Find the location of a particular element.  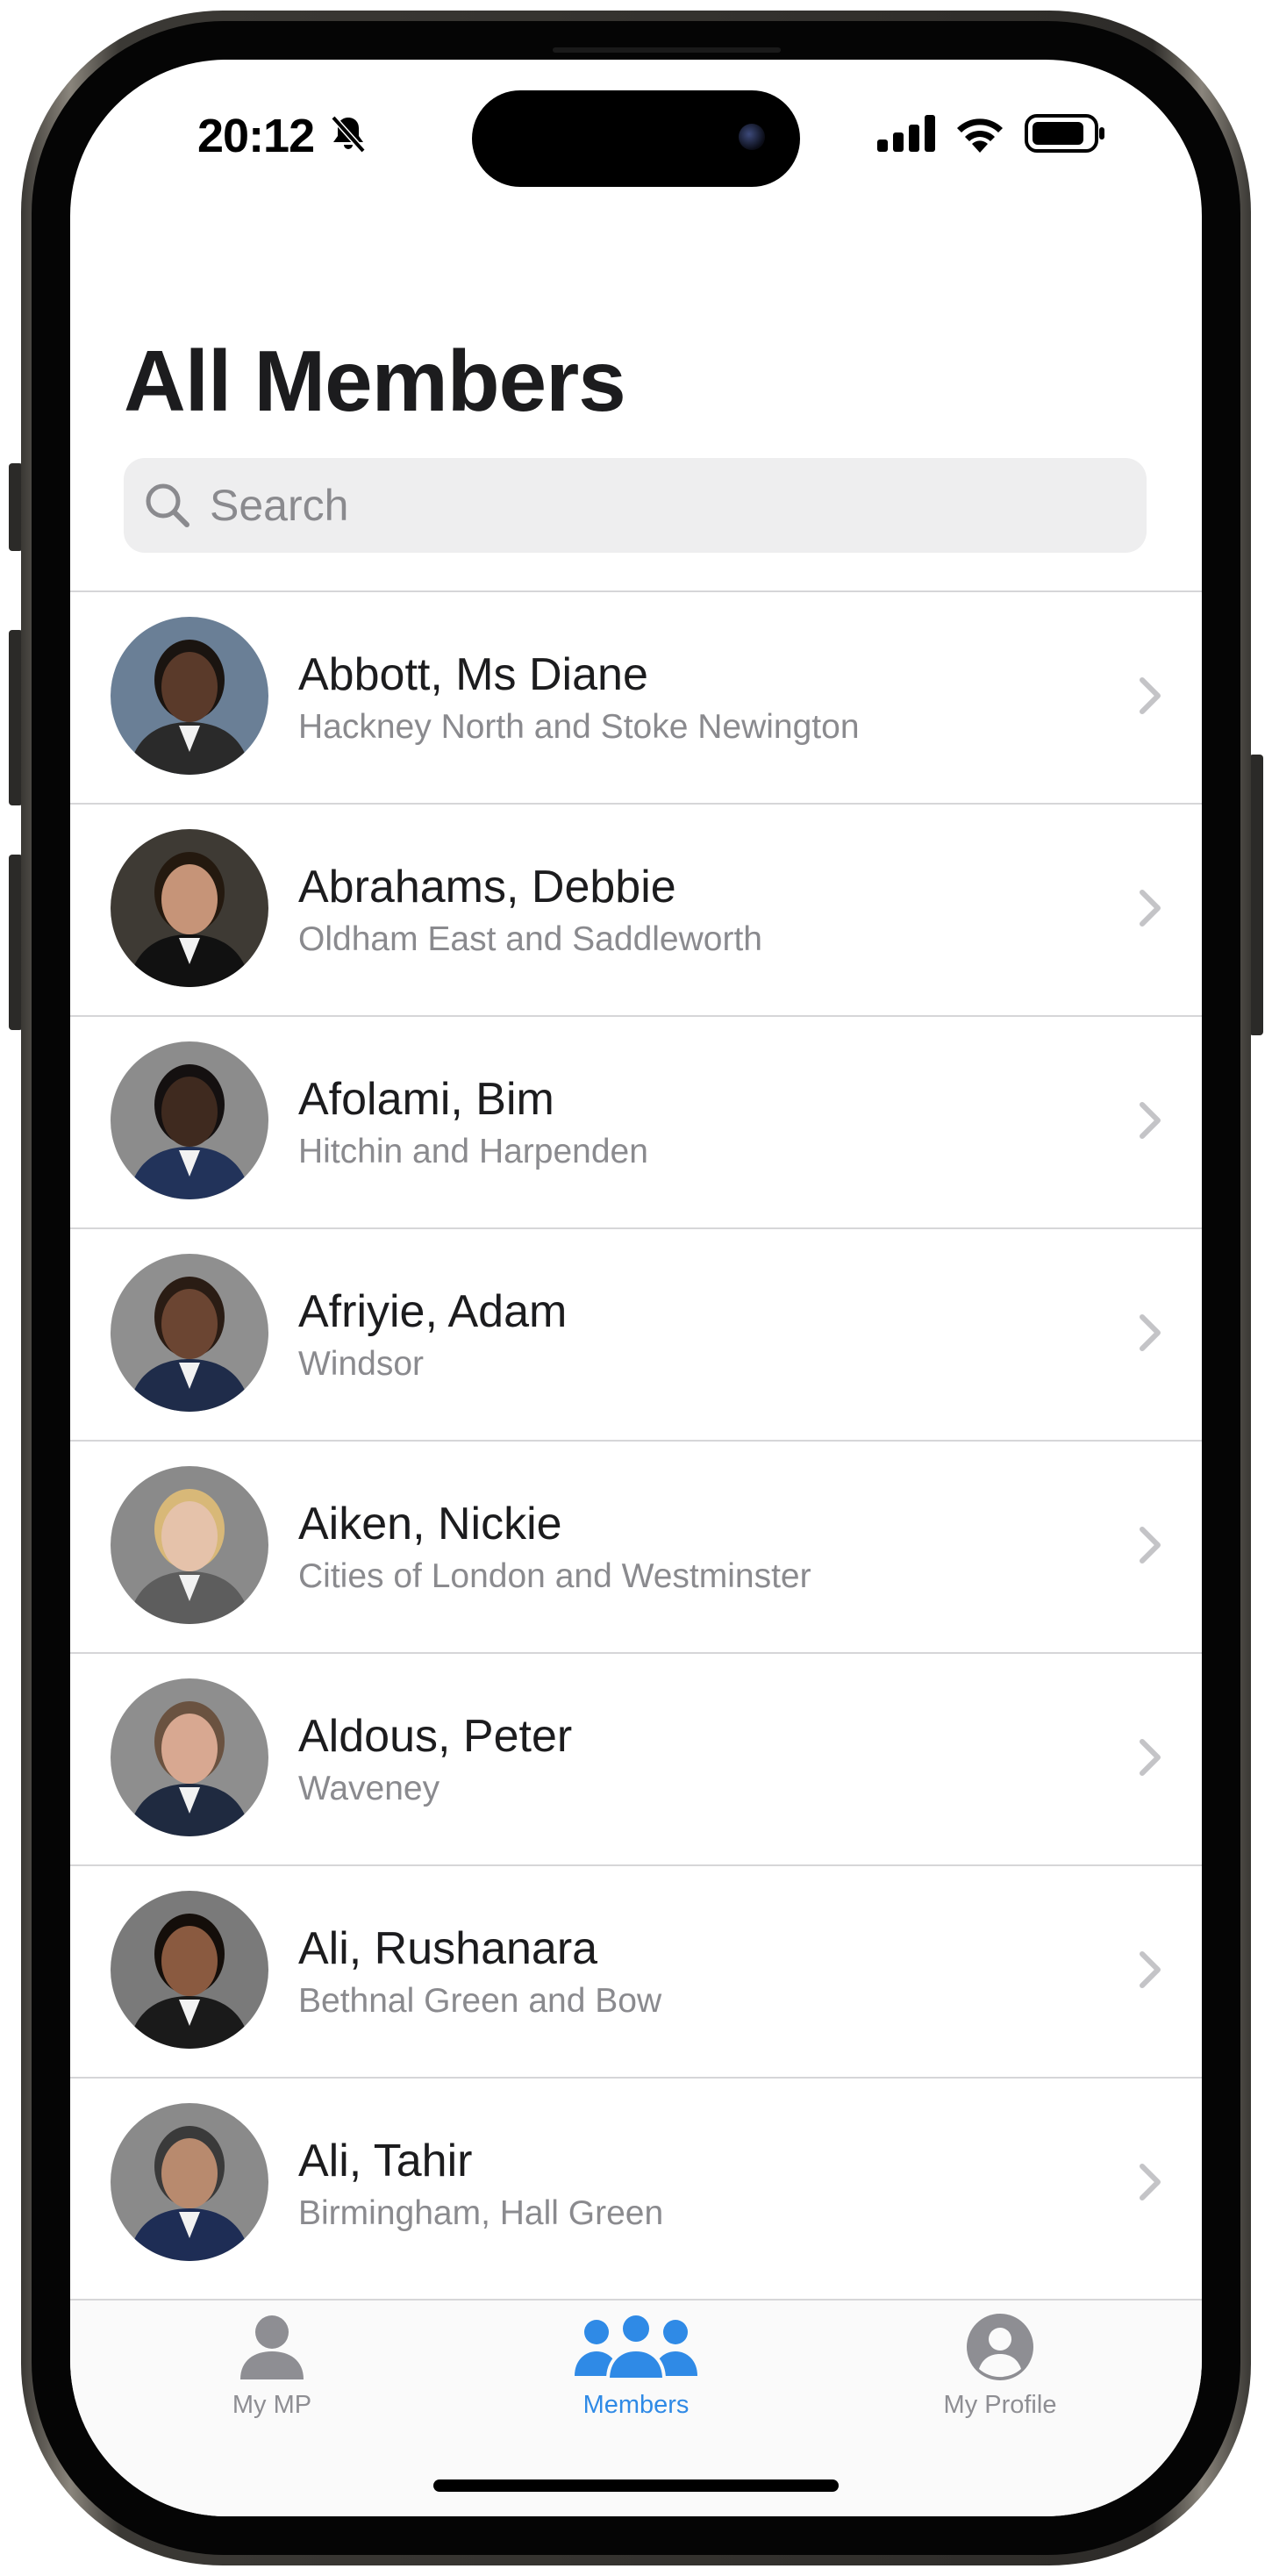

member-name: Aldous, Peter is located at coordinates (435, 1736).